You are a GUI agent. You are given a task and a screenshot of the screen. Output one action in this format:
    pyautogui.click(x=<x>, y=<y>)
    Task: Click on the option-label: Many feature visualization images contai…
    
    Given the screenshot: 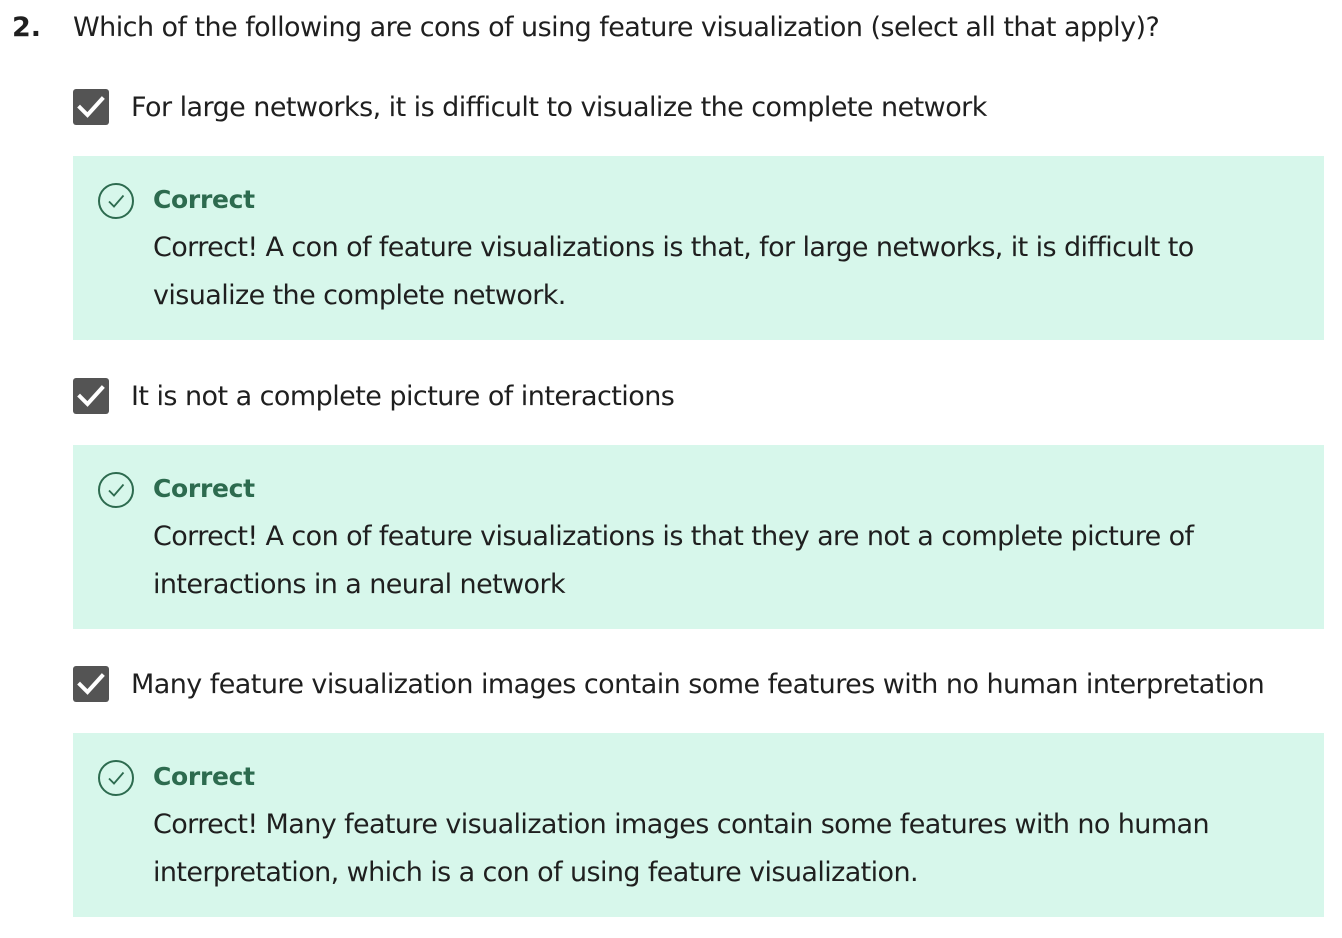 What is the action you would take?
    pyautogui.click(x=698, y=685)
    